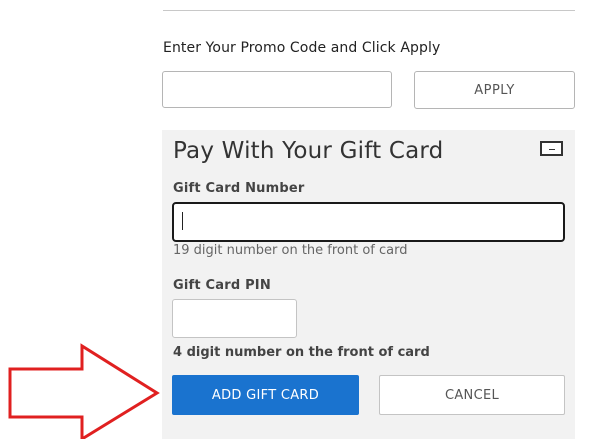 The height and width of the screenshot is (439, 593). Describe the element at coordinates (308, 151) in the screenshot. I see `gift-card-title: Pay With Your Gift Card` at that location.